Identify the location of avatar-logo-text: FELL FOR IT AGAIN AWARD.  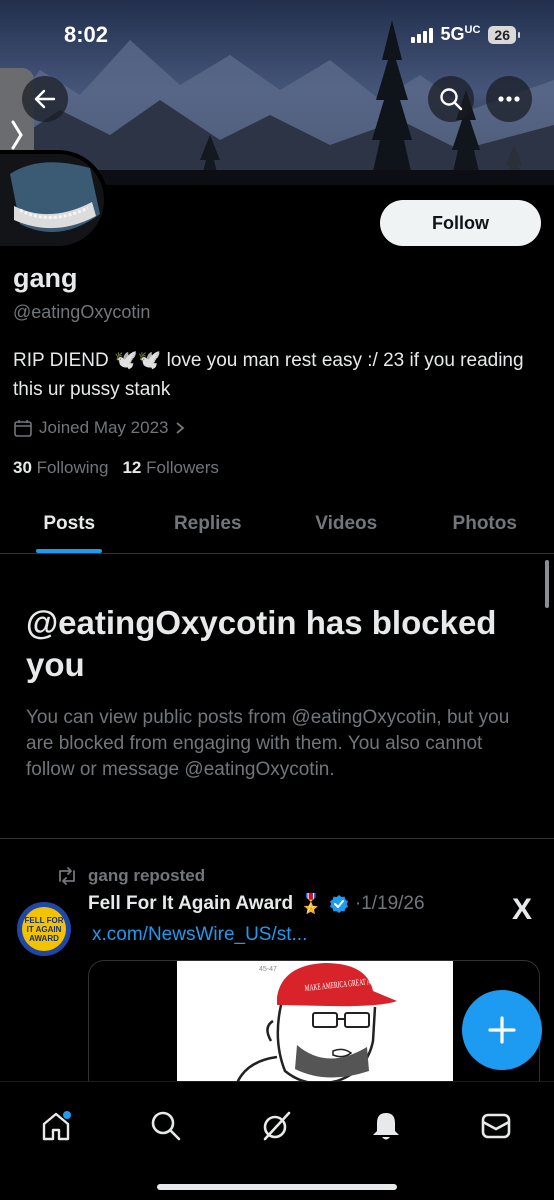
(44, 929).